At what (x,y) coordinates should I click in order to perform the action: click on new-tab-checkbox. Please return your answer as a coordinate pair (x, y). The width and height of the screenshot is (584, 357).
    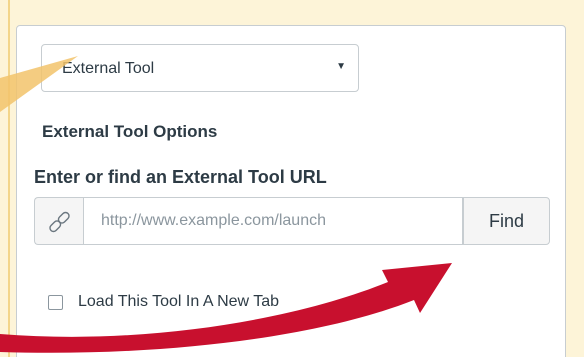
    Looking at the image, I should click on (55, 302).